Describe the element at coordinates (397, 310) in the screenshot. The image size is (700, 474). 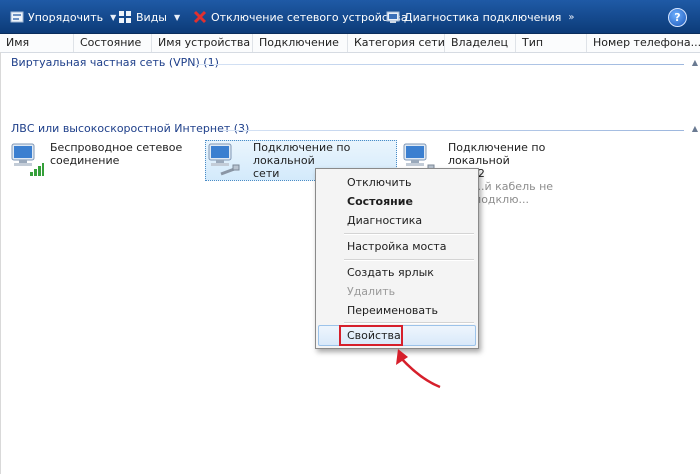
I see `menu-item-rename: Переименовать` at that location.